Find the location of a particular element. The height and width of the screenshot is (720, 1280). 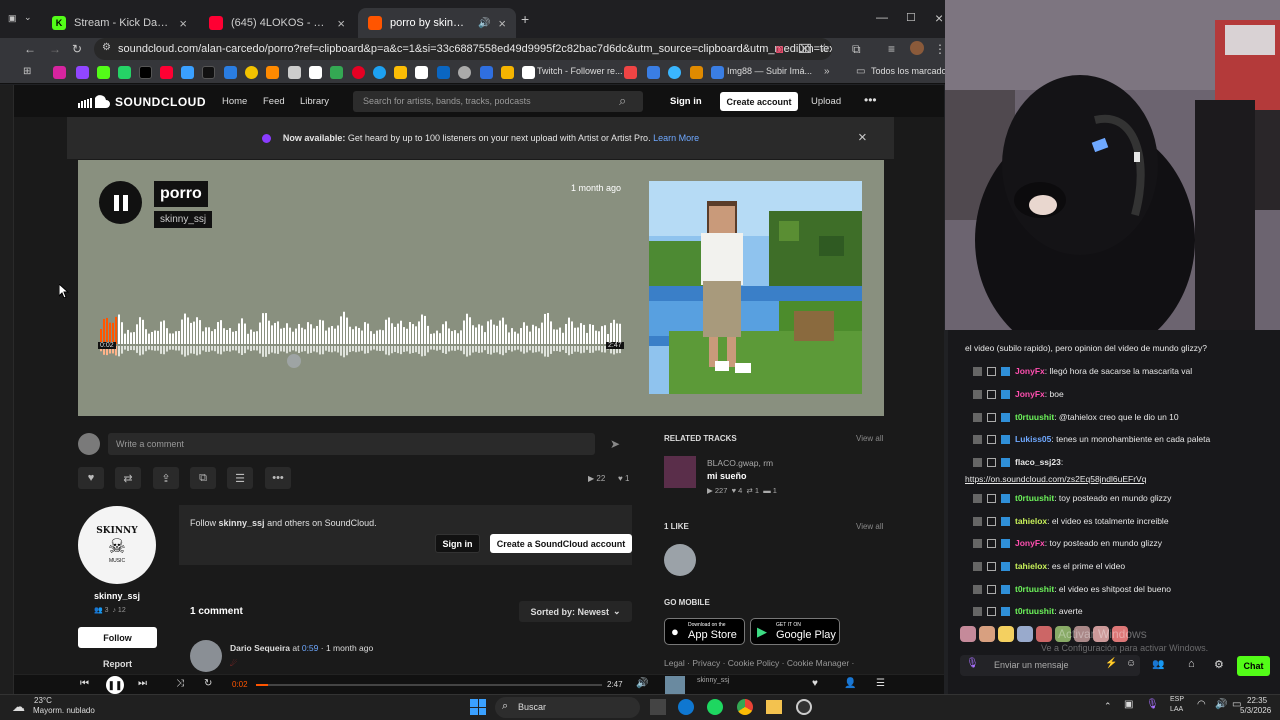

more-options-icon: ••• is located at coordinates (870, 100).